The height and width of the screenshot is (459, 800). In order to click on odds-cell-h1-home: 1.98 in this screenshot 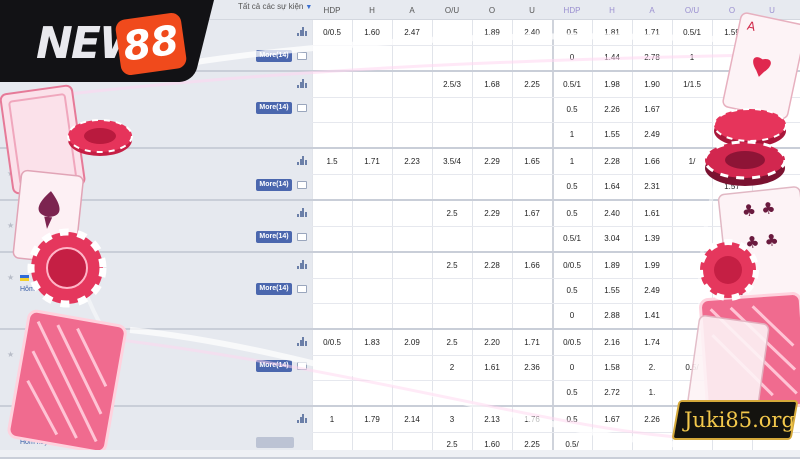, I will do `click(612, 84)`.